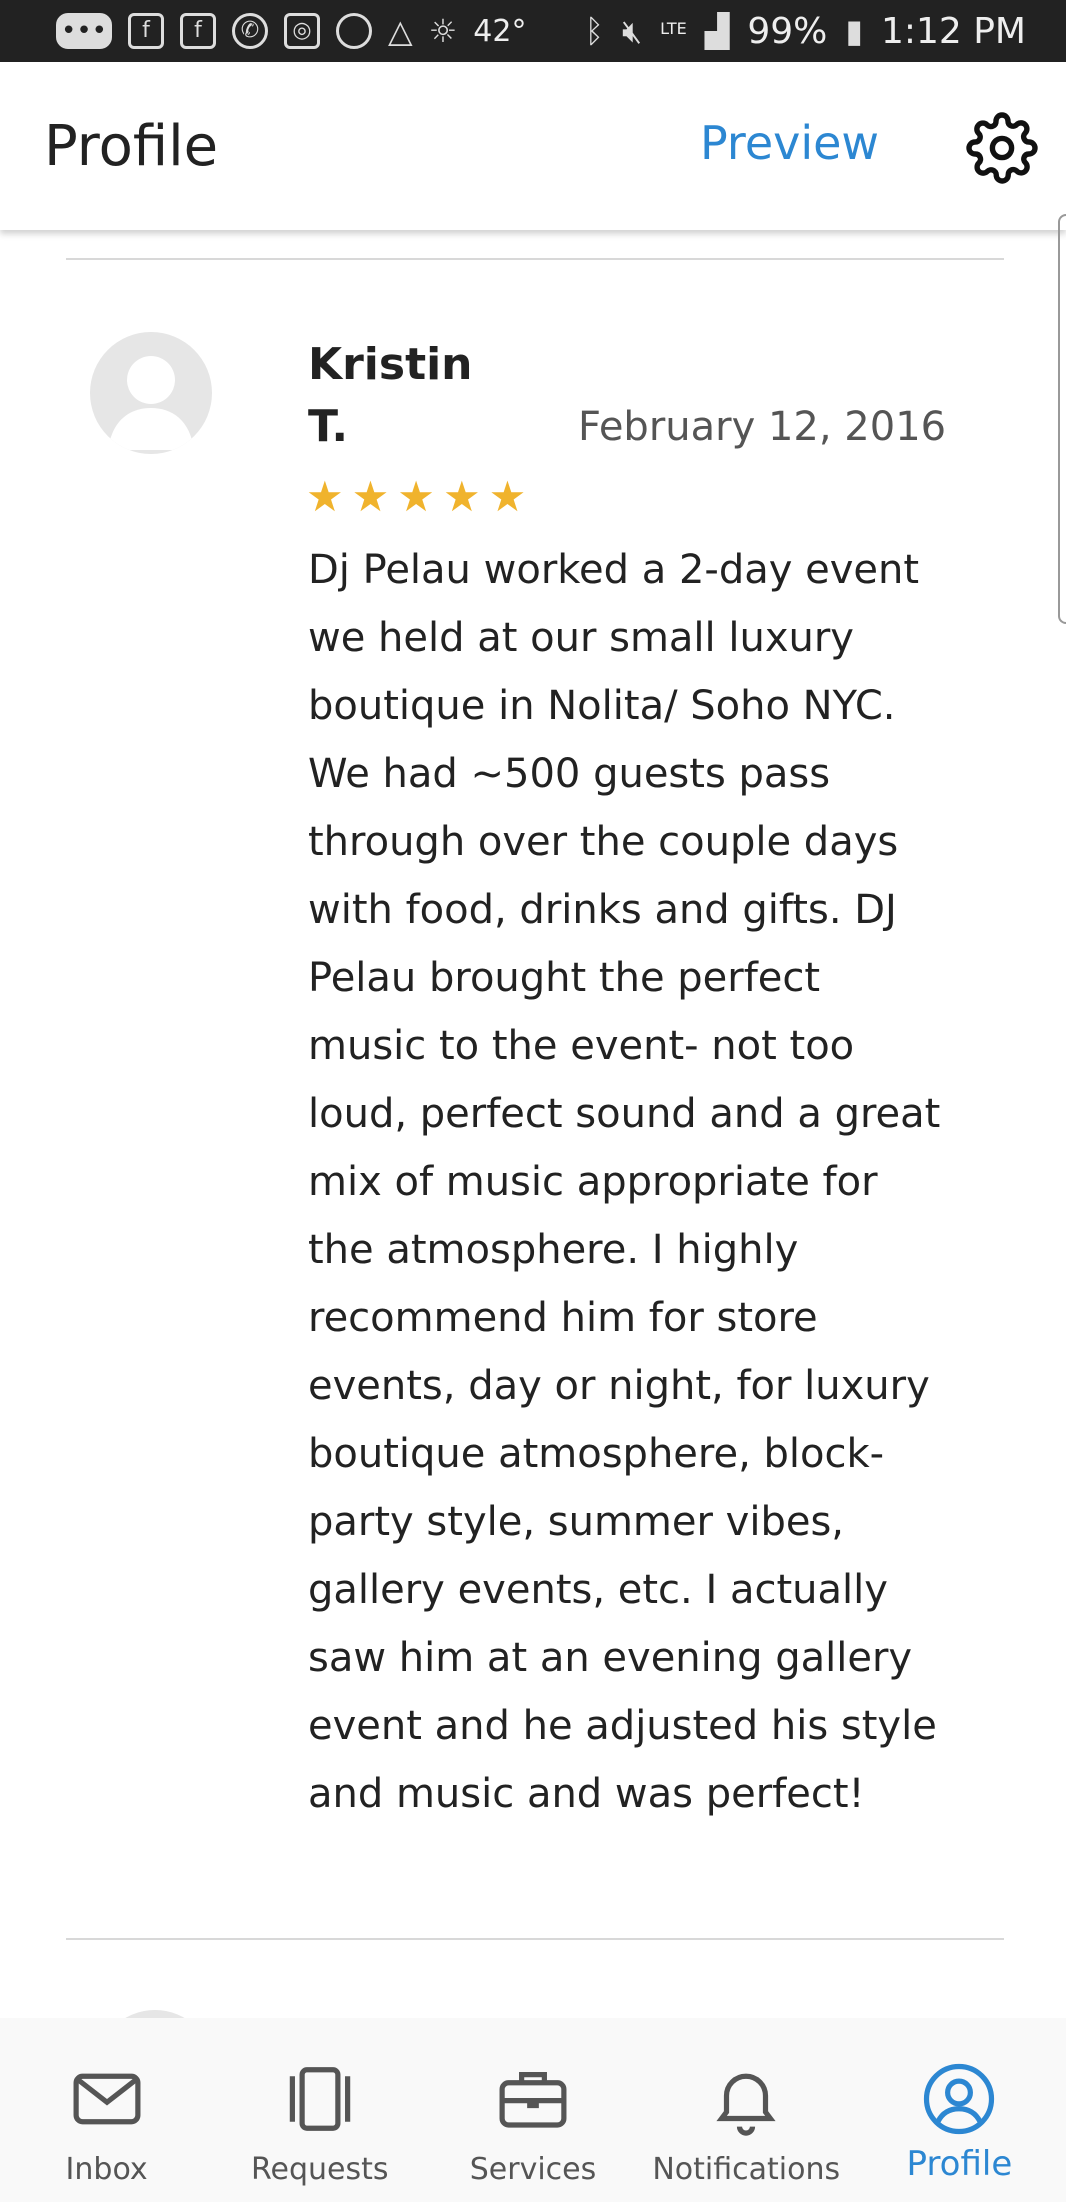 Image resolution: width=1066 pixels, height=2202 pixels. What do you see at coordinates (151, 403) in the screenshot?
I see `user-placeholder-icon` at bounding box center [151, 403].